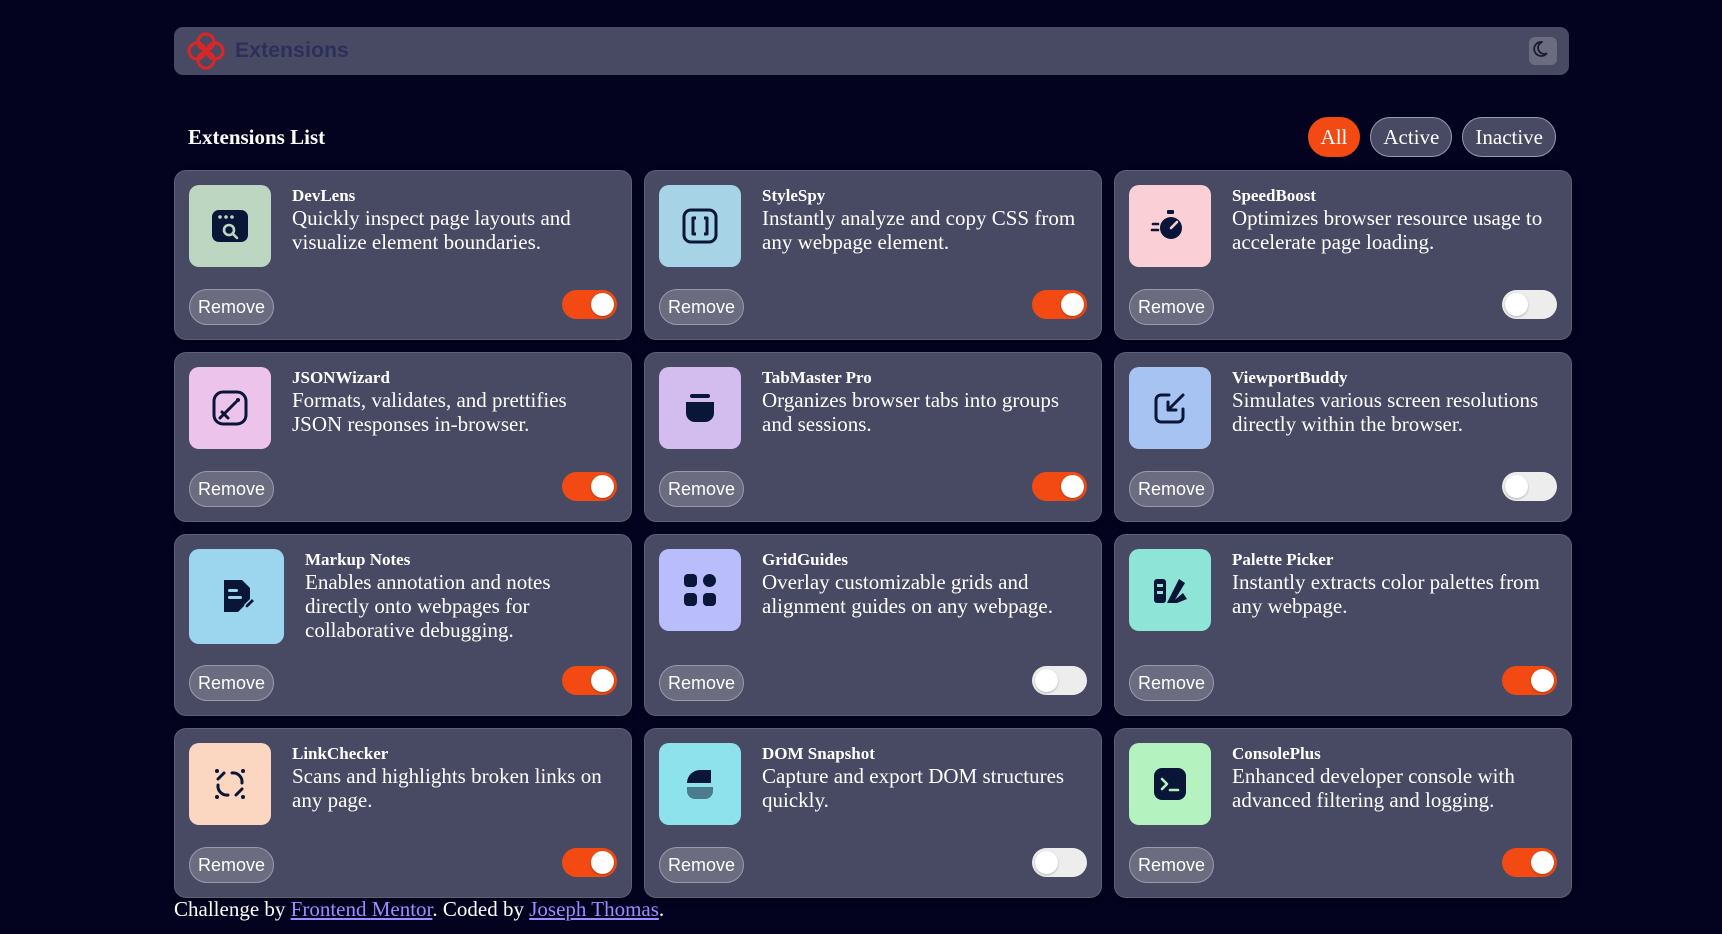  I want to click on filter-all-button: All, so click(1334, 137).